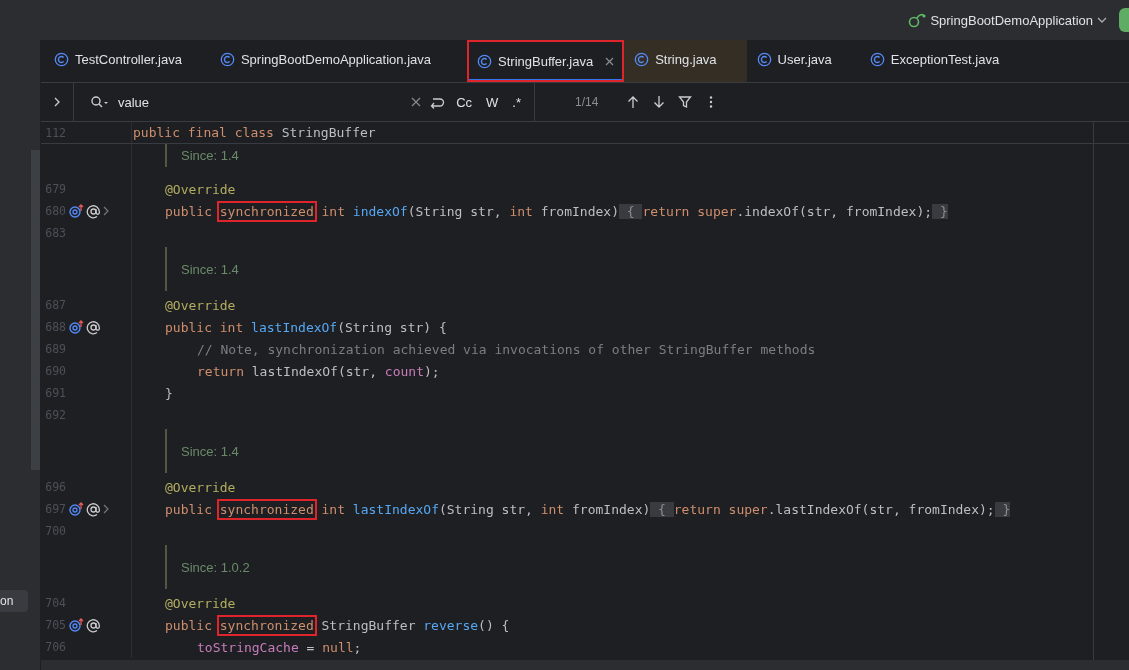 The width and height of the screenshot is (1129, 670). I want to click on caret-icon, so click(1102, 20).